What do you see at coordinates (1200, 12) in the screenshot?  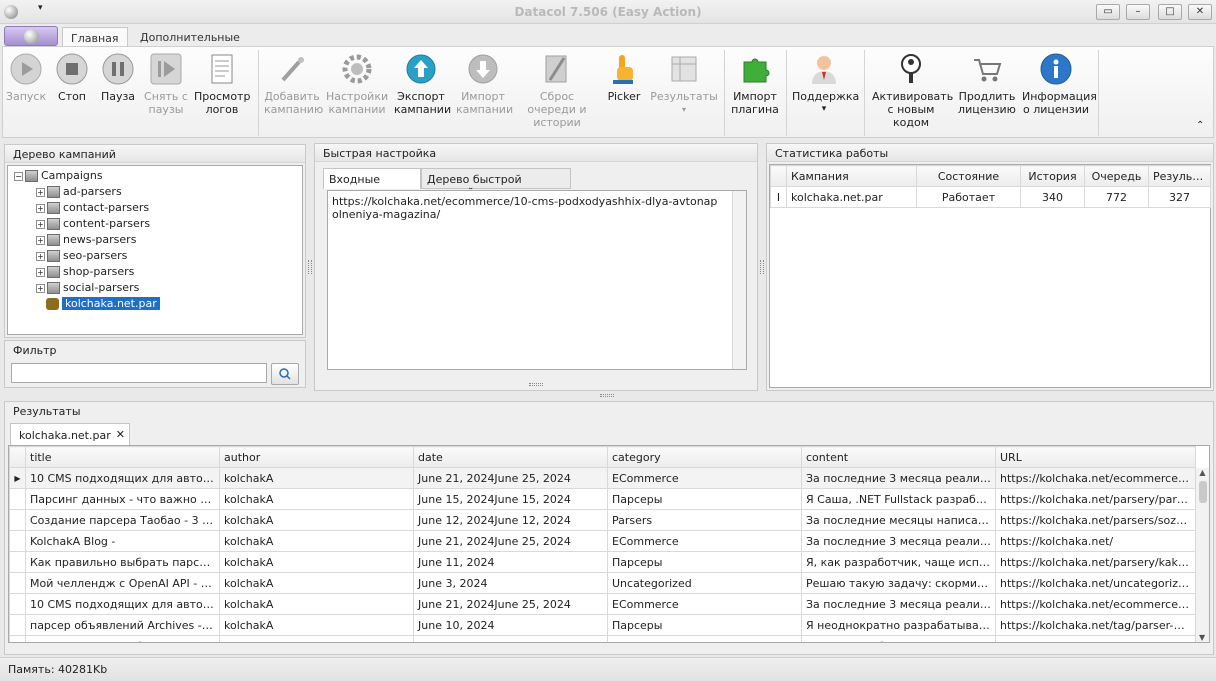 I see `close-button: ✕` at bounding box center [1200, 12].